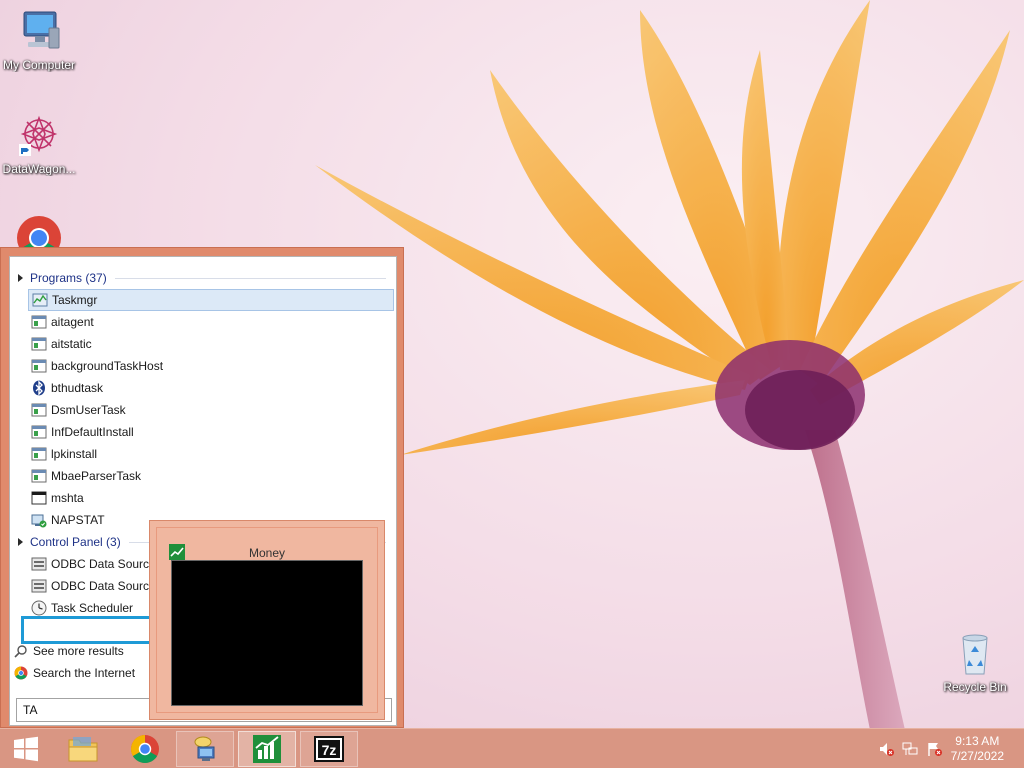 This screenshot has width=1024, height=768. I want to click on desktop-icon-recycle-bin: Recycle Bin, so click(975, 662).